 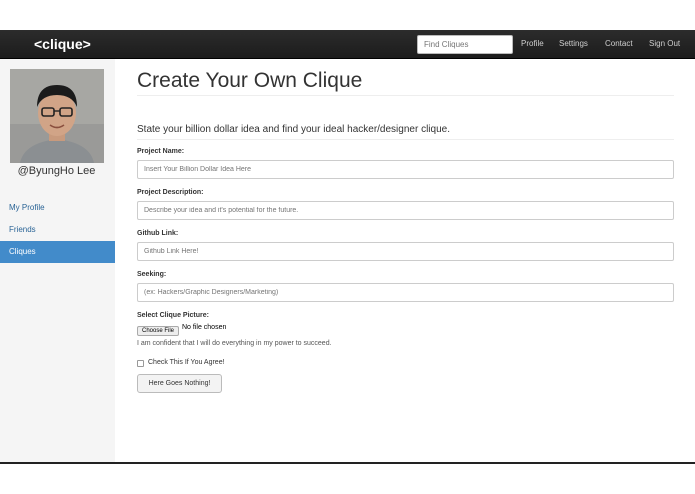 I want to click on brand-logo: <clique>, so click(x=62, y=44).